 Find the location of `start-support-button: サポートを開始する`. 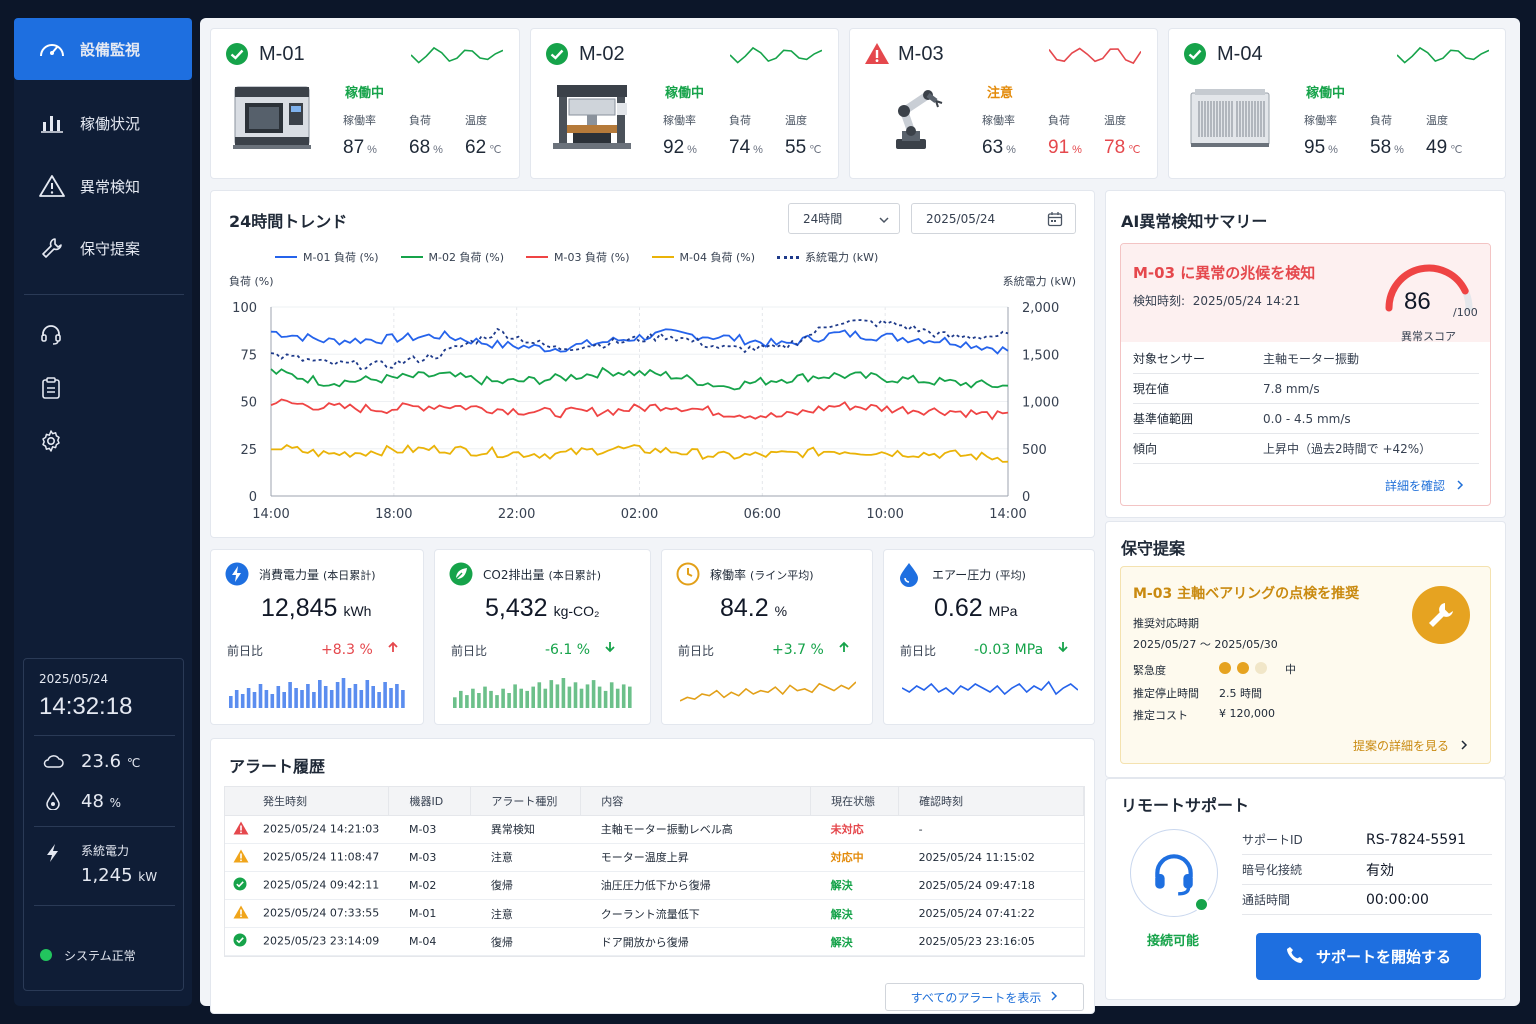

start-support-button: サポートを開始する is located at coordinates (1368, 956).